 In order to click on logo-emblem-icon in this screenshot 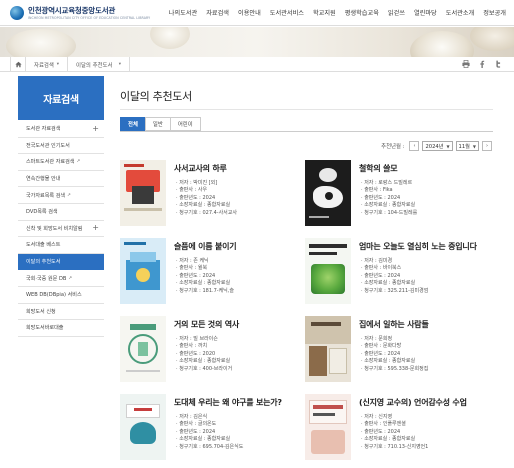, I will do `click(17, 12)`.